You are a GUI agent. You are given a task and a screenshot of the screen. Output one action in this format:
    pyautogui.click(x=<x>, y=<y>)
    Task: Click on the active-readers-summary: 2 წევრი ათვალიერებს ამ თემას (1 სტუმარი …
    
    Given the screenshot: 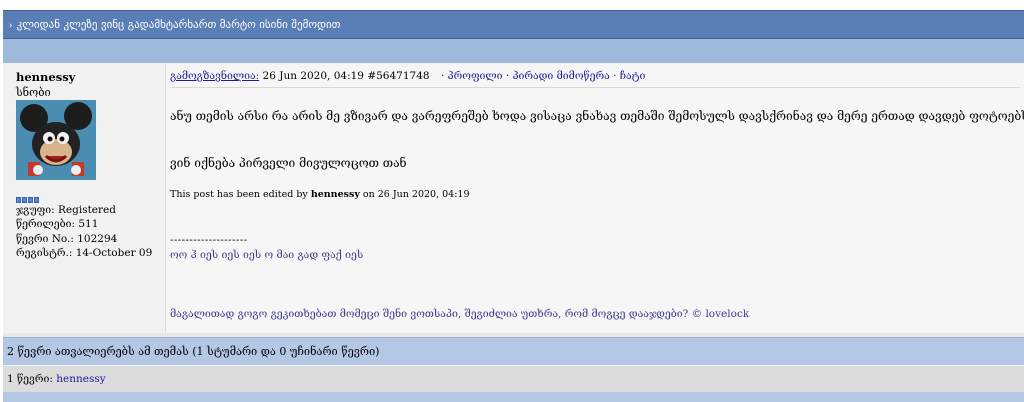 What is the action you would take?
    pyautogui.click(x=513, y=351)
    